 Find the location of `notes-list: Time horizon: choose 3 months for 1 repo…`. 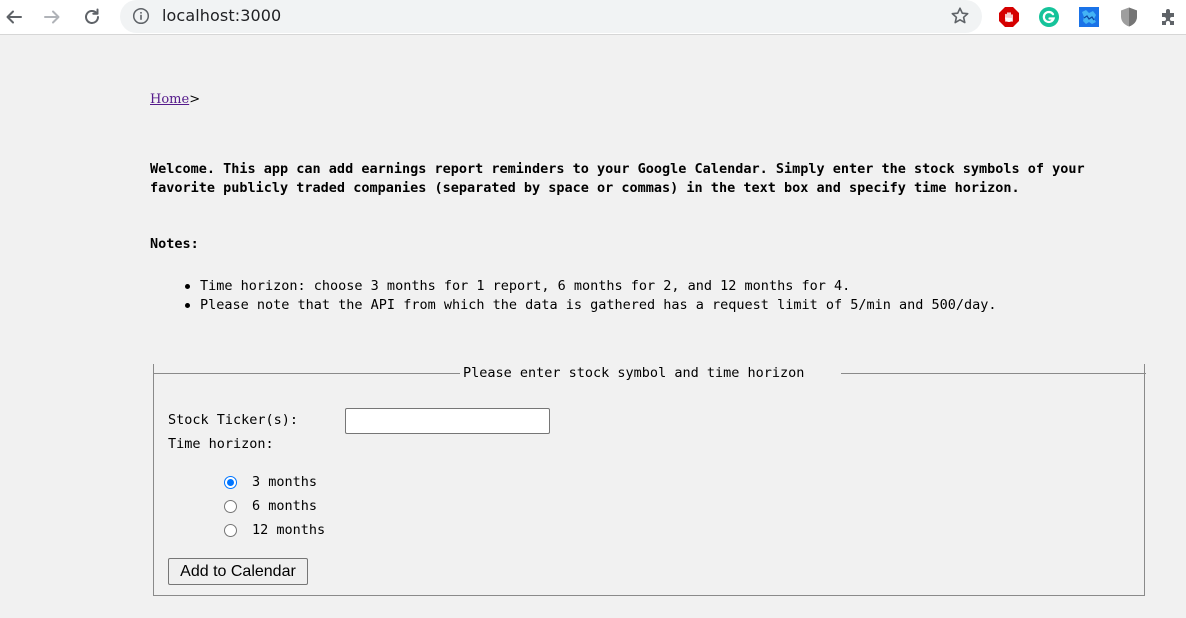

notes-list: Time horizon: choose 3 months for 1 repo… is located at coordinates (591, 296).